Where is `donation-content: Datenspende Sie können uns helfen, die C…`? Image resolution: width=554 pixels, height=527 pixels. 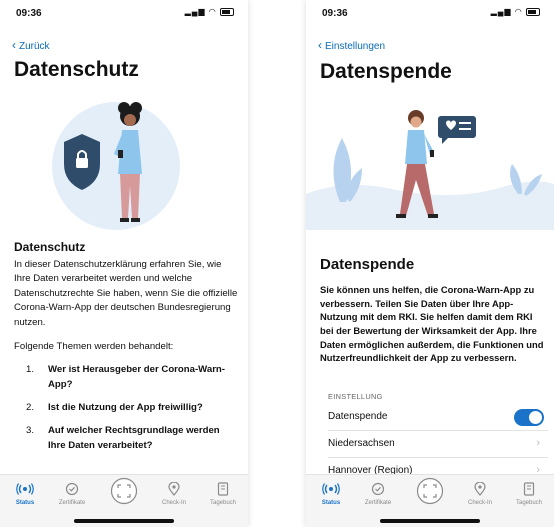 donation-content: Datenspende Sie können uns helfen, die C… is located at coordinates (433, 310).